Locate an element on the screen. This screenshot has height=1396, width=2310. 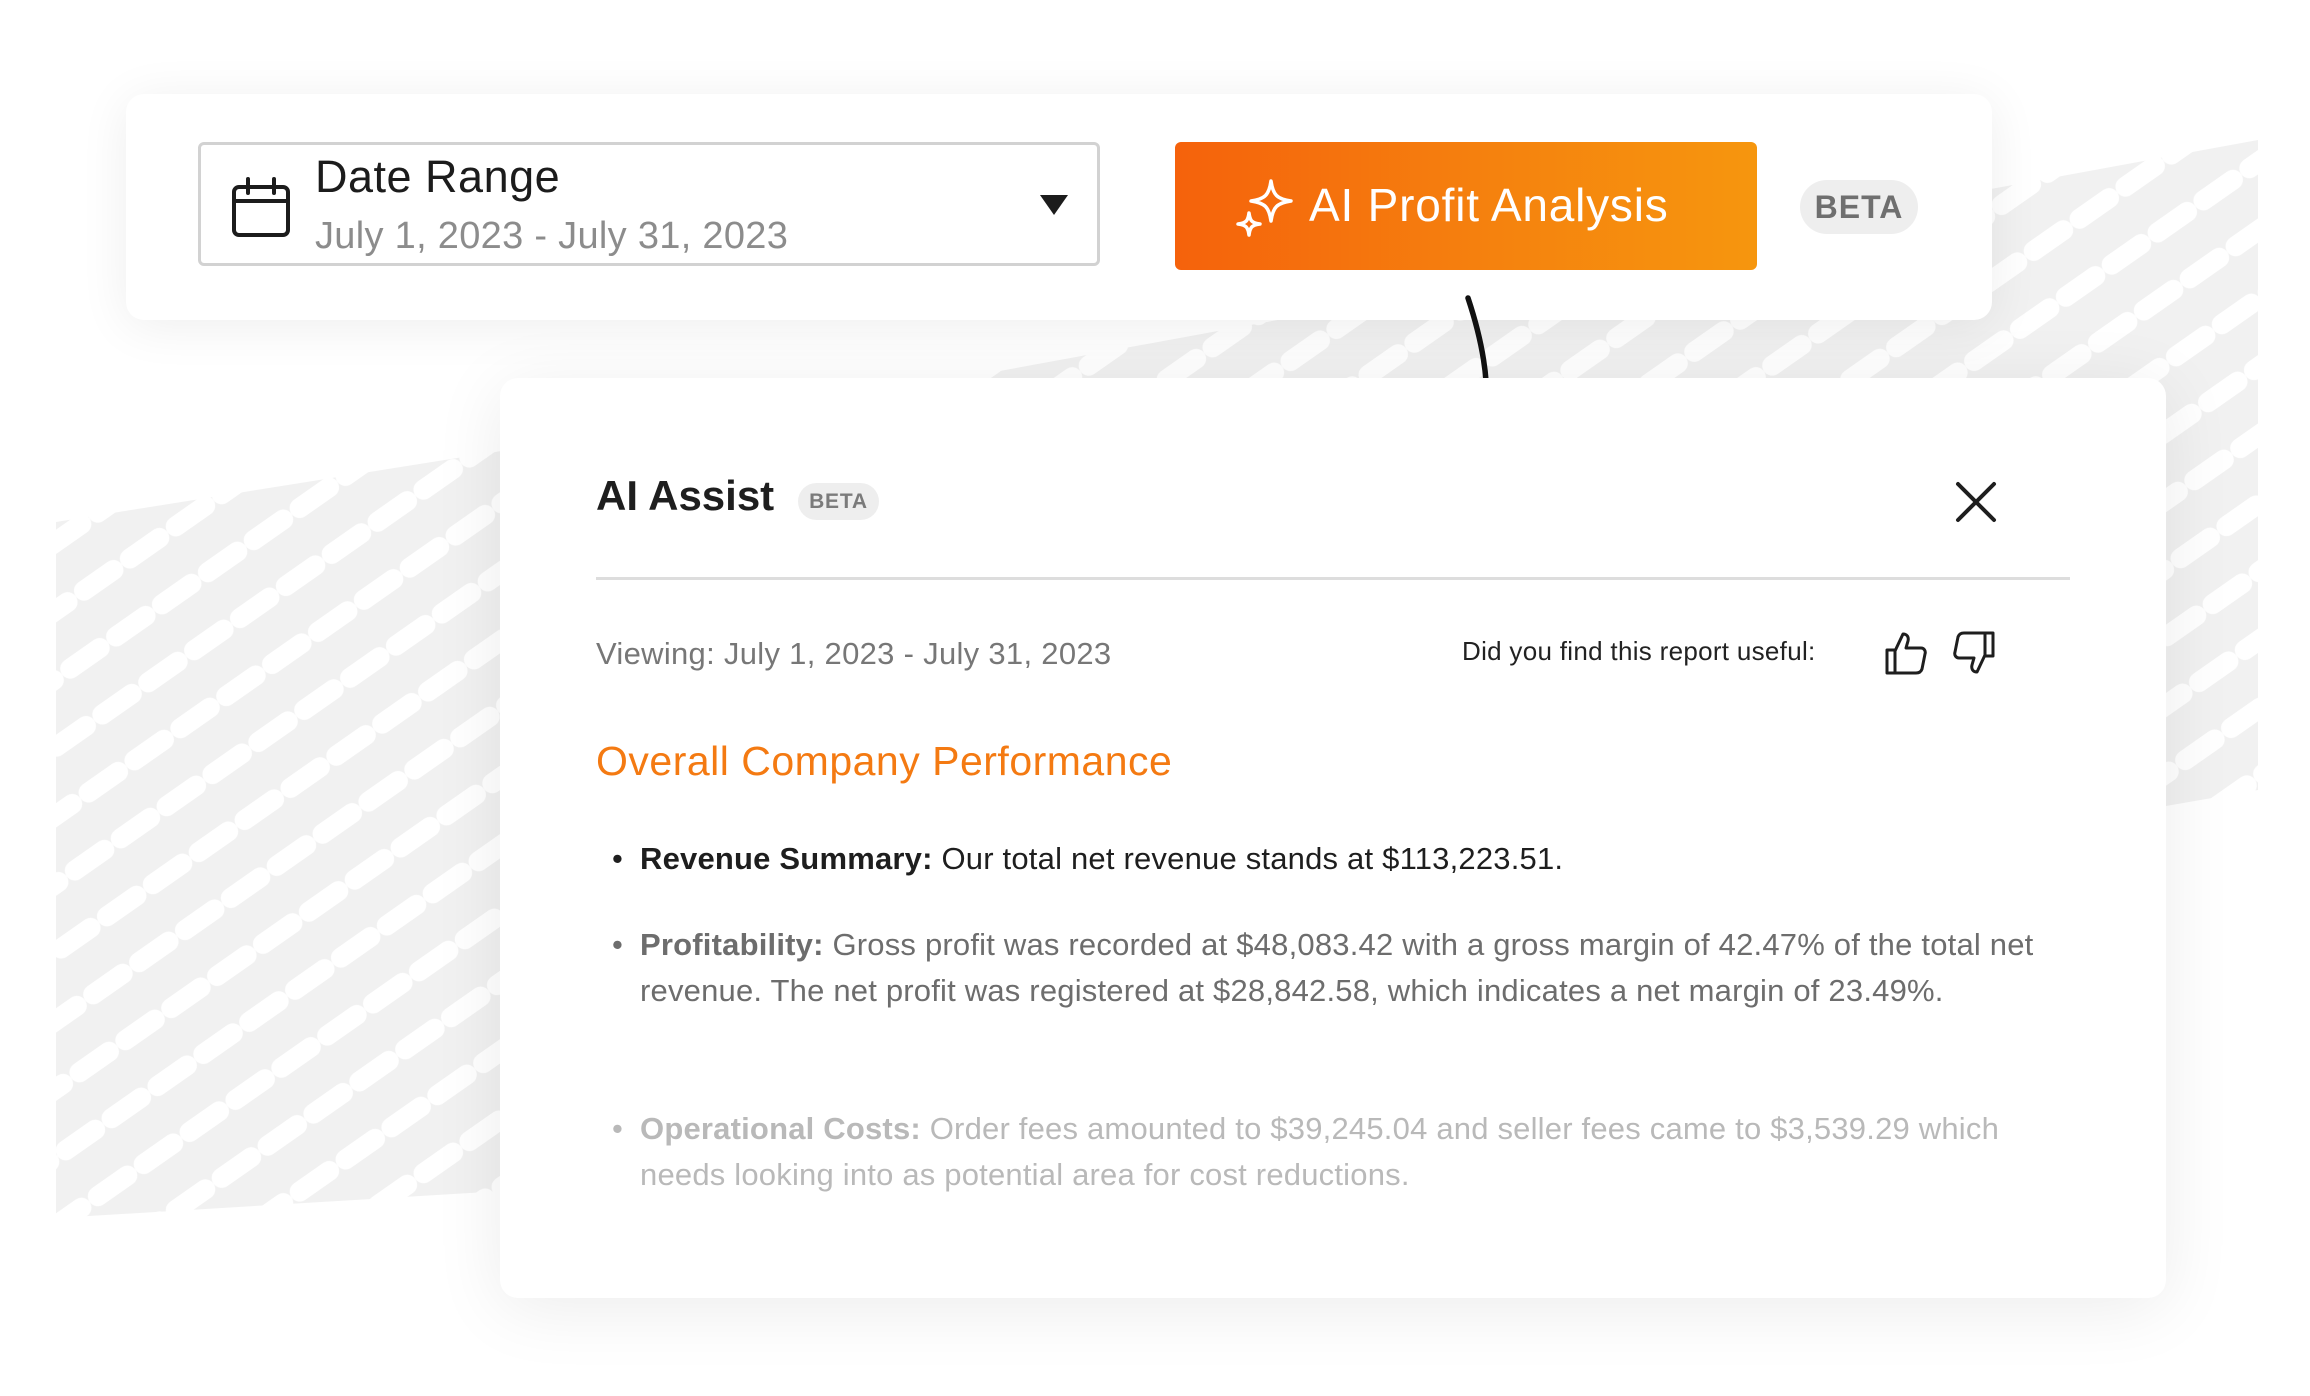
thumbs-up-icon is located at coordinates (1906, 653).